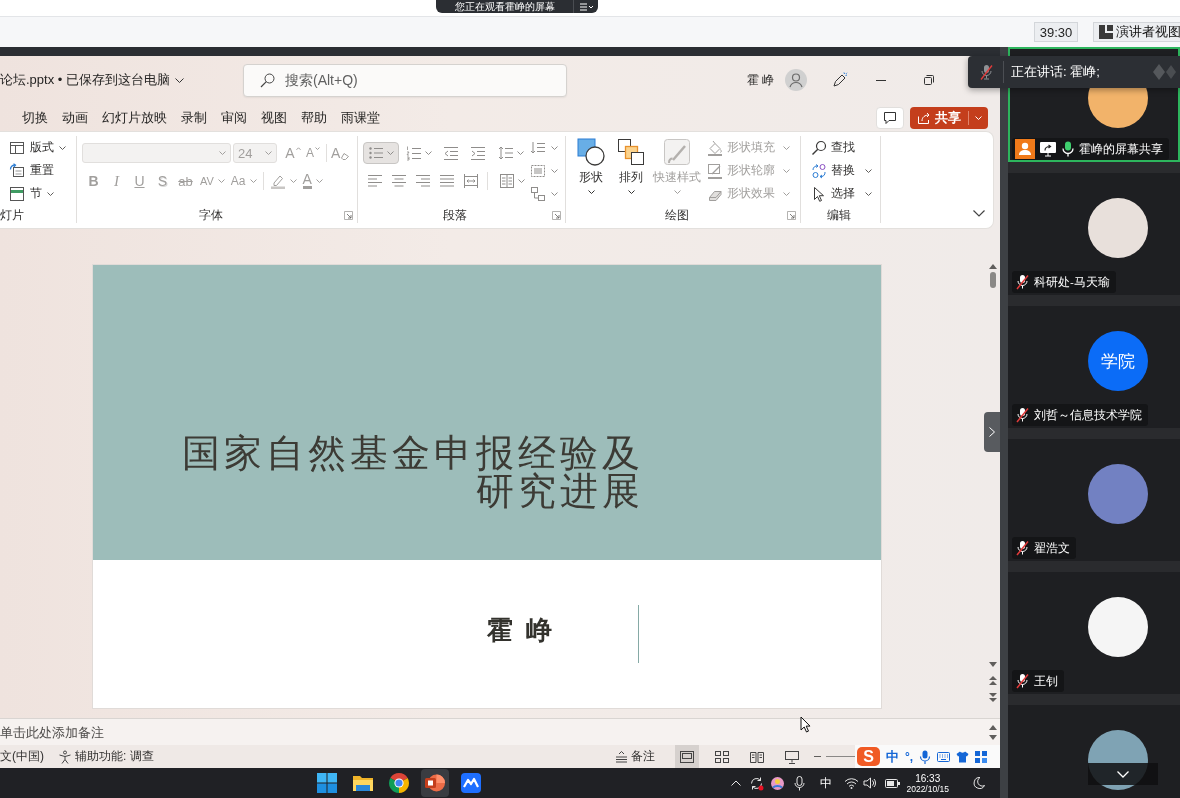 This screenshot has height=798, width=1180. What do you see at coordinates (963, 756) in the screenshot?
I see `shirt-icon` at bounding box center [963, 756].